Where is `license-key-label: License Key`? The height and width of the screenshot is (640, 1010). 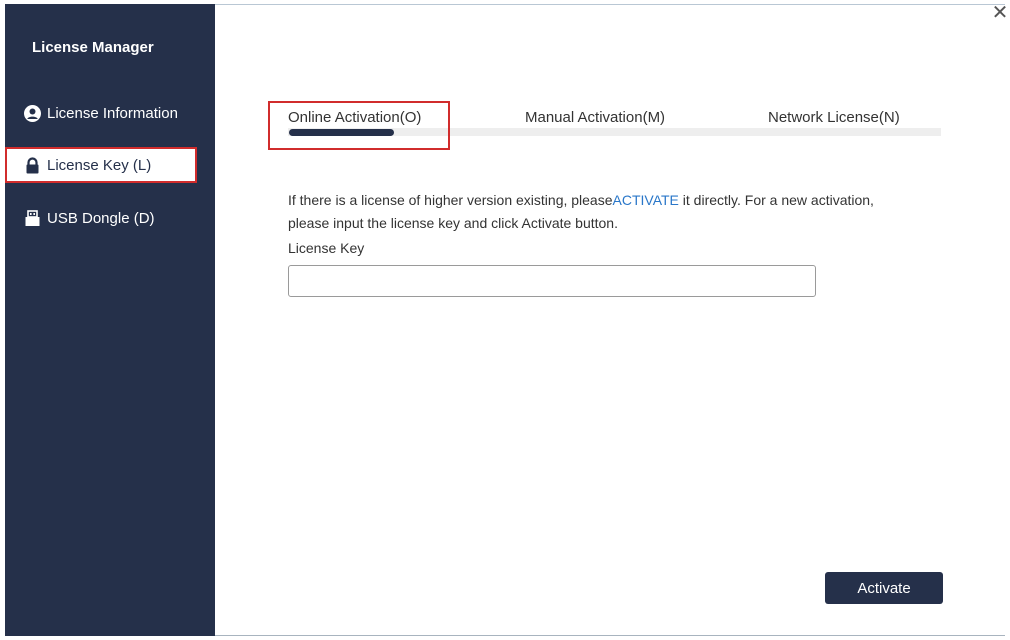
license-key-label: License Key is located at coordinates (326, 248).